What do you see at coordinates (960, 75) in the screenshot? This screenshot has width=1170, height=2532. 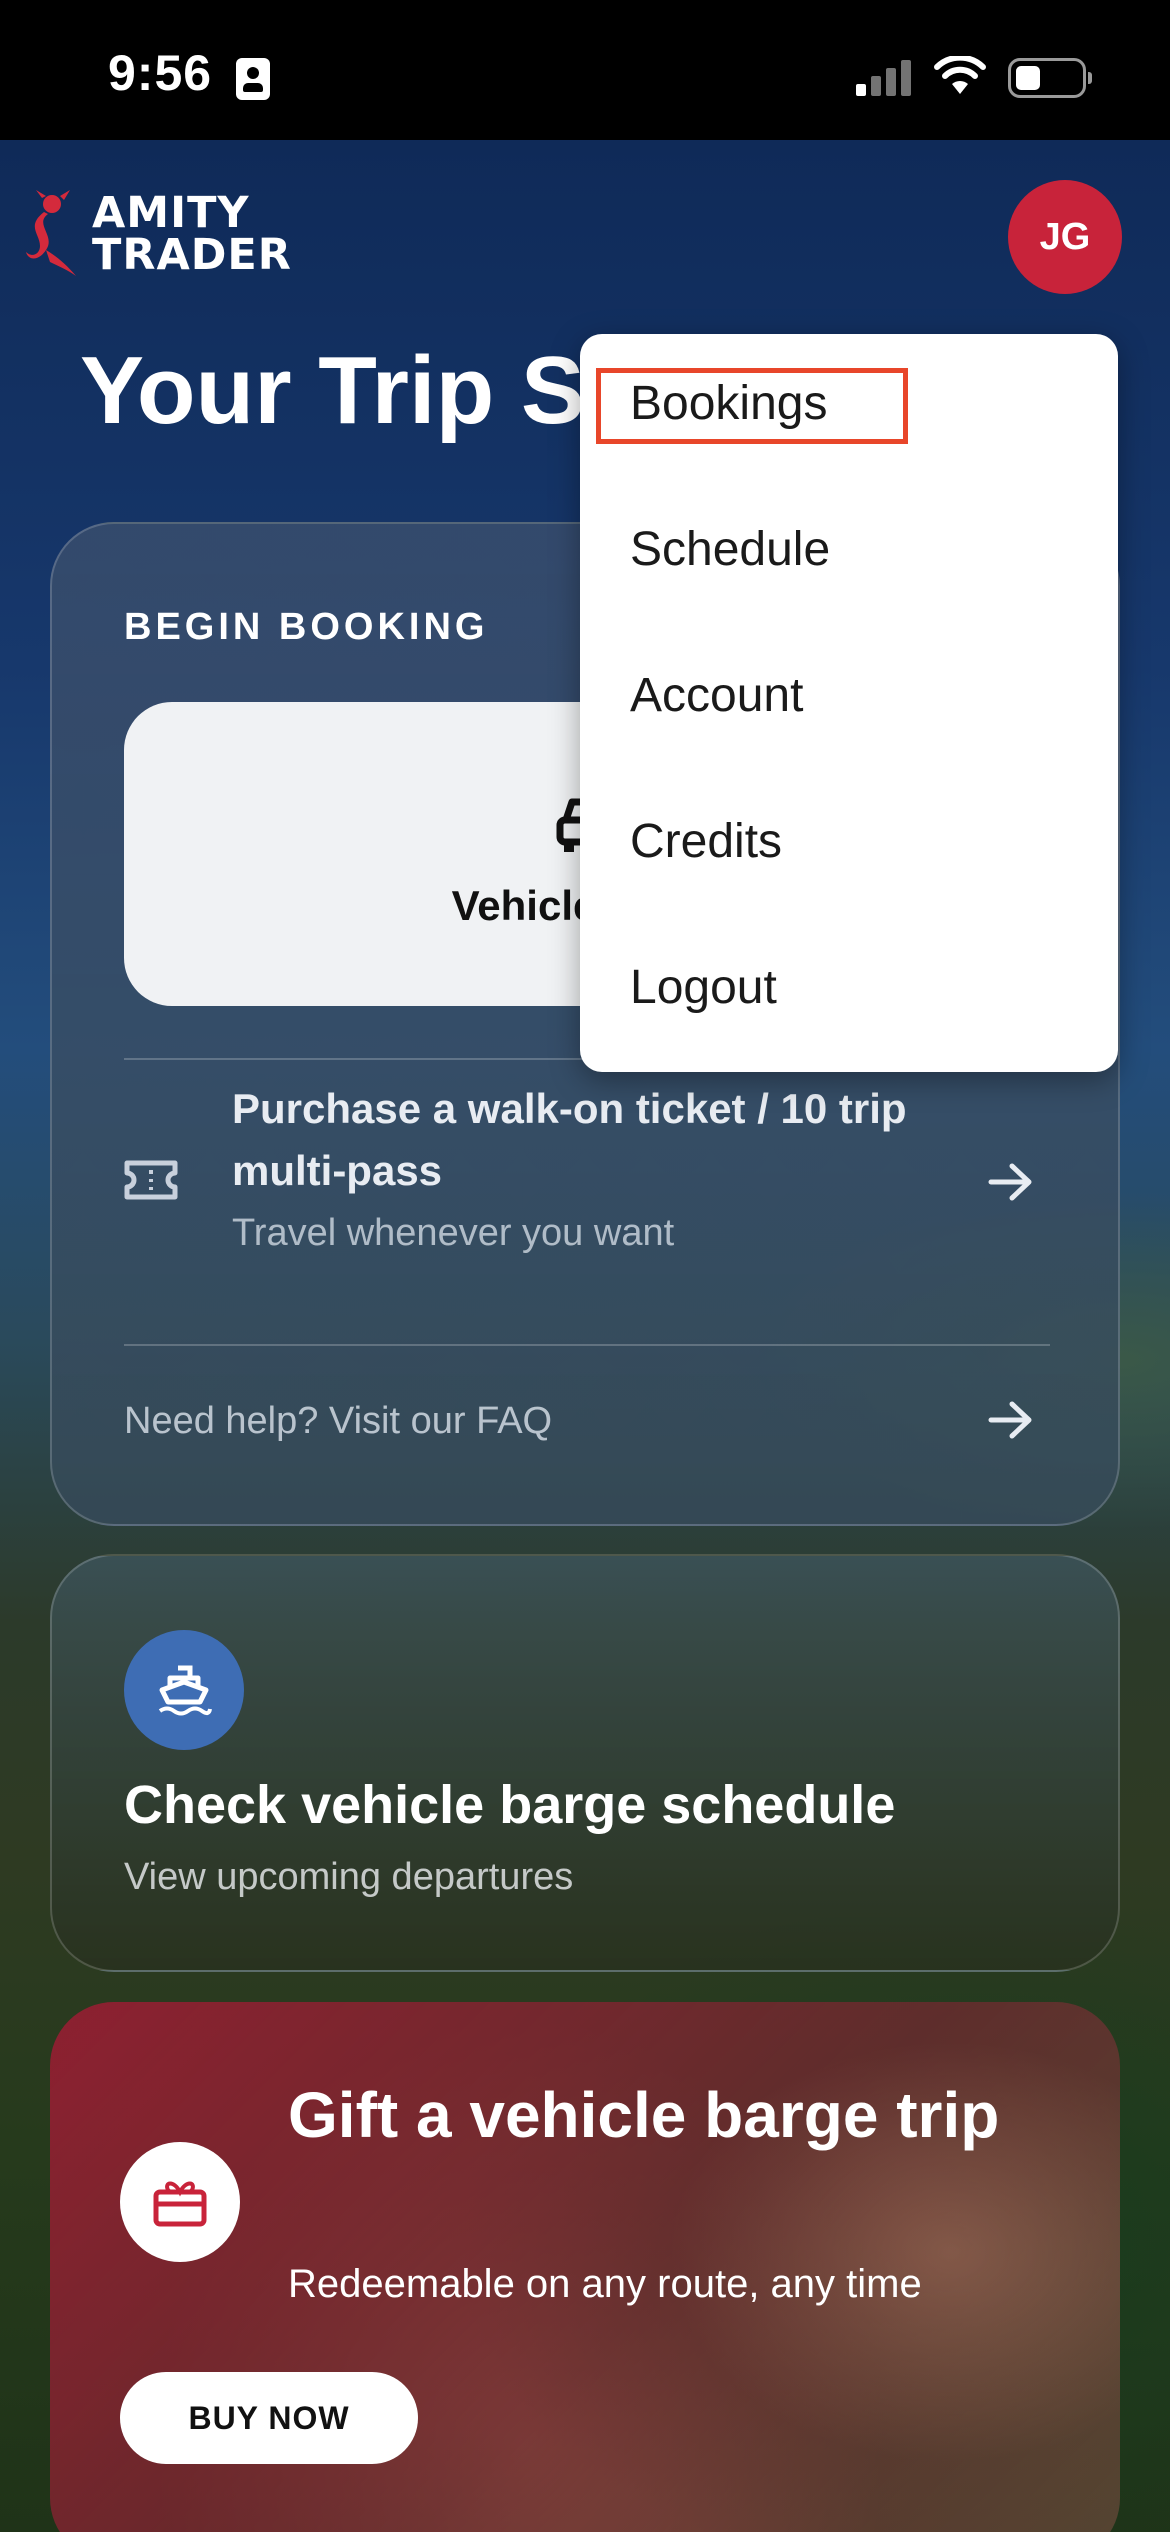 I see `wifi-icon` at bounding box center [960, 75].